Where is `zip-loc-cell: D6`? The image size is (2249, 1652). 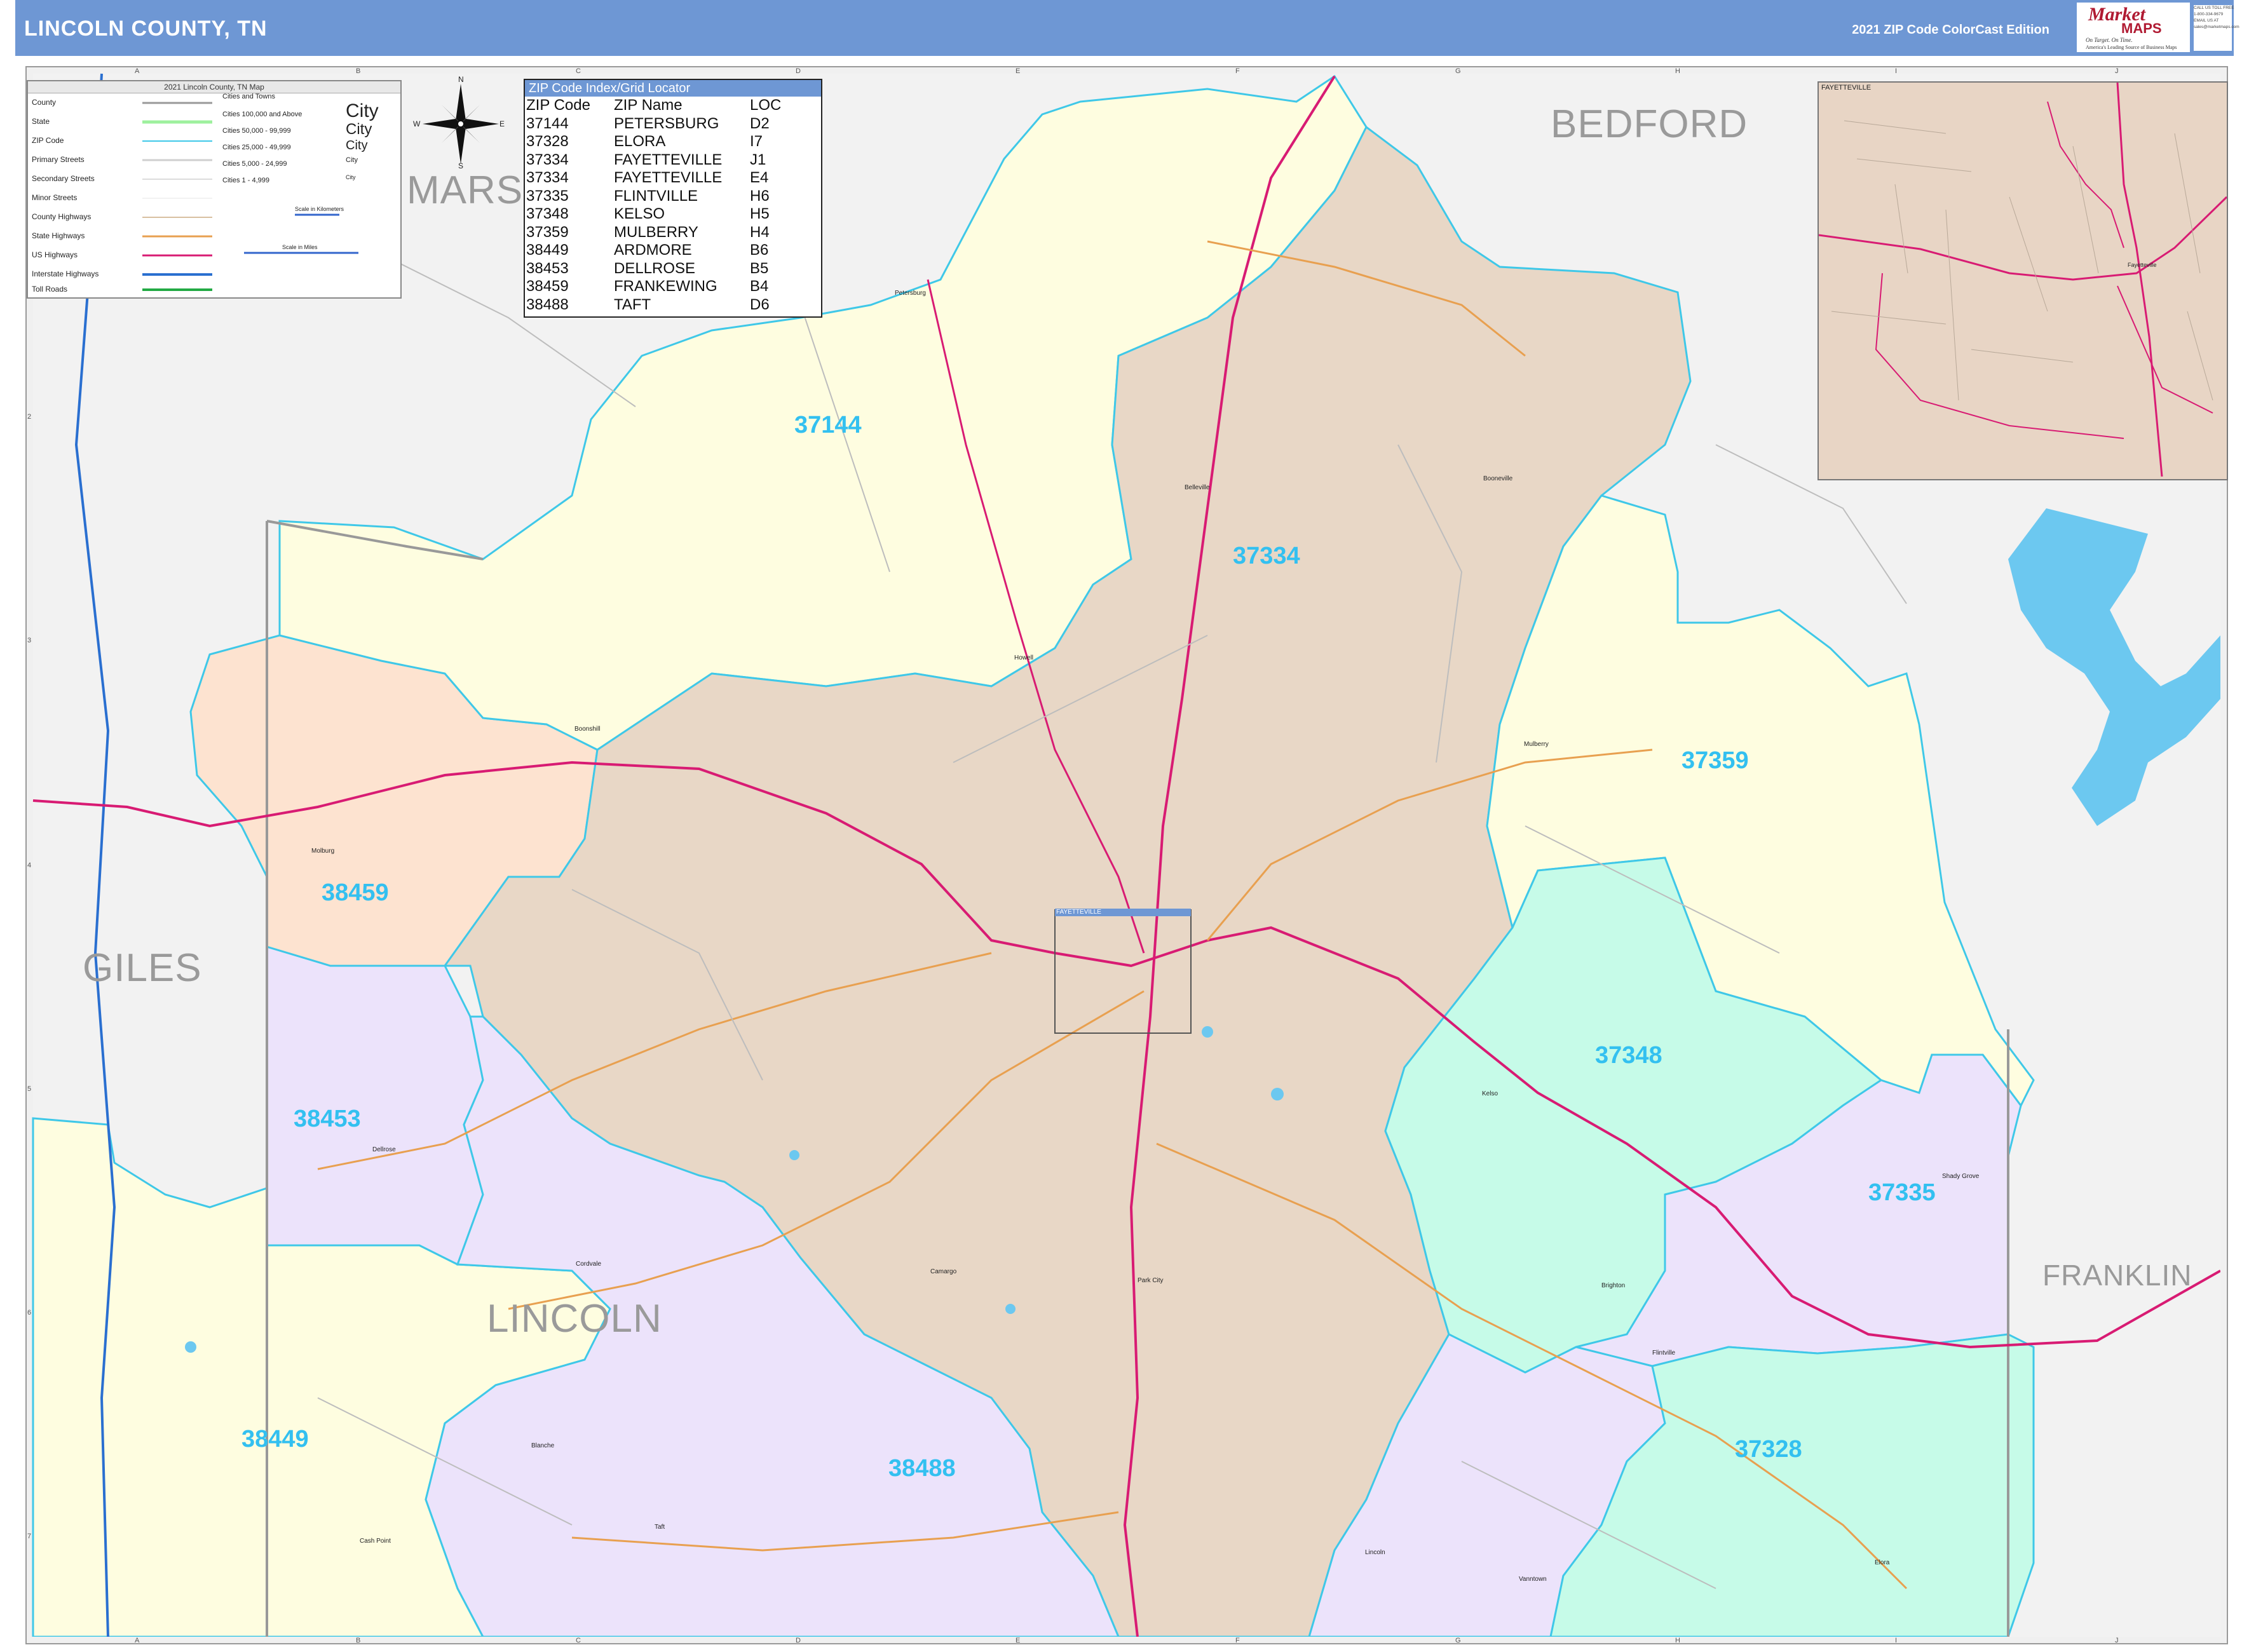
zip-loc-cell: D6 is located at coordinates (760, 304).